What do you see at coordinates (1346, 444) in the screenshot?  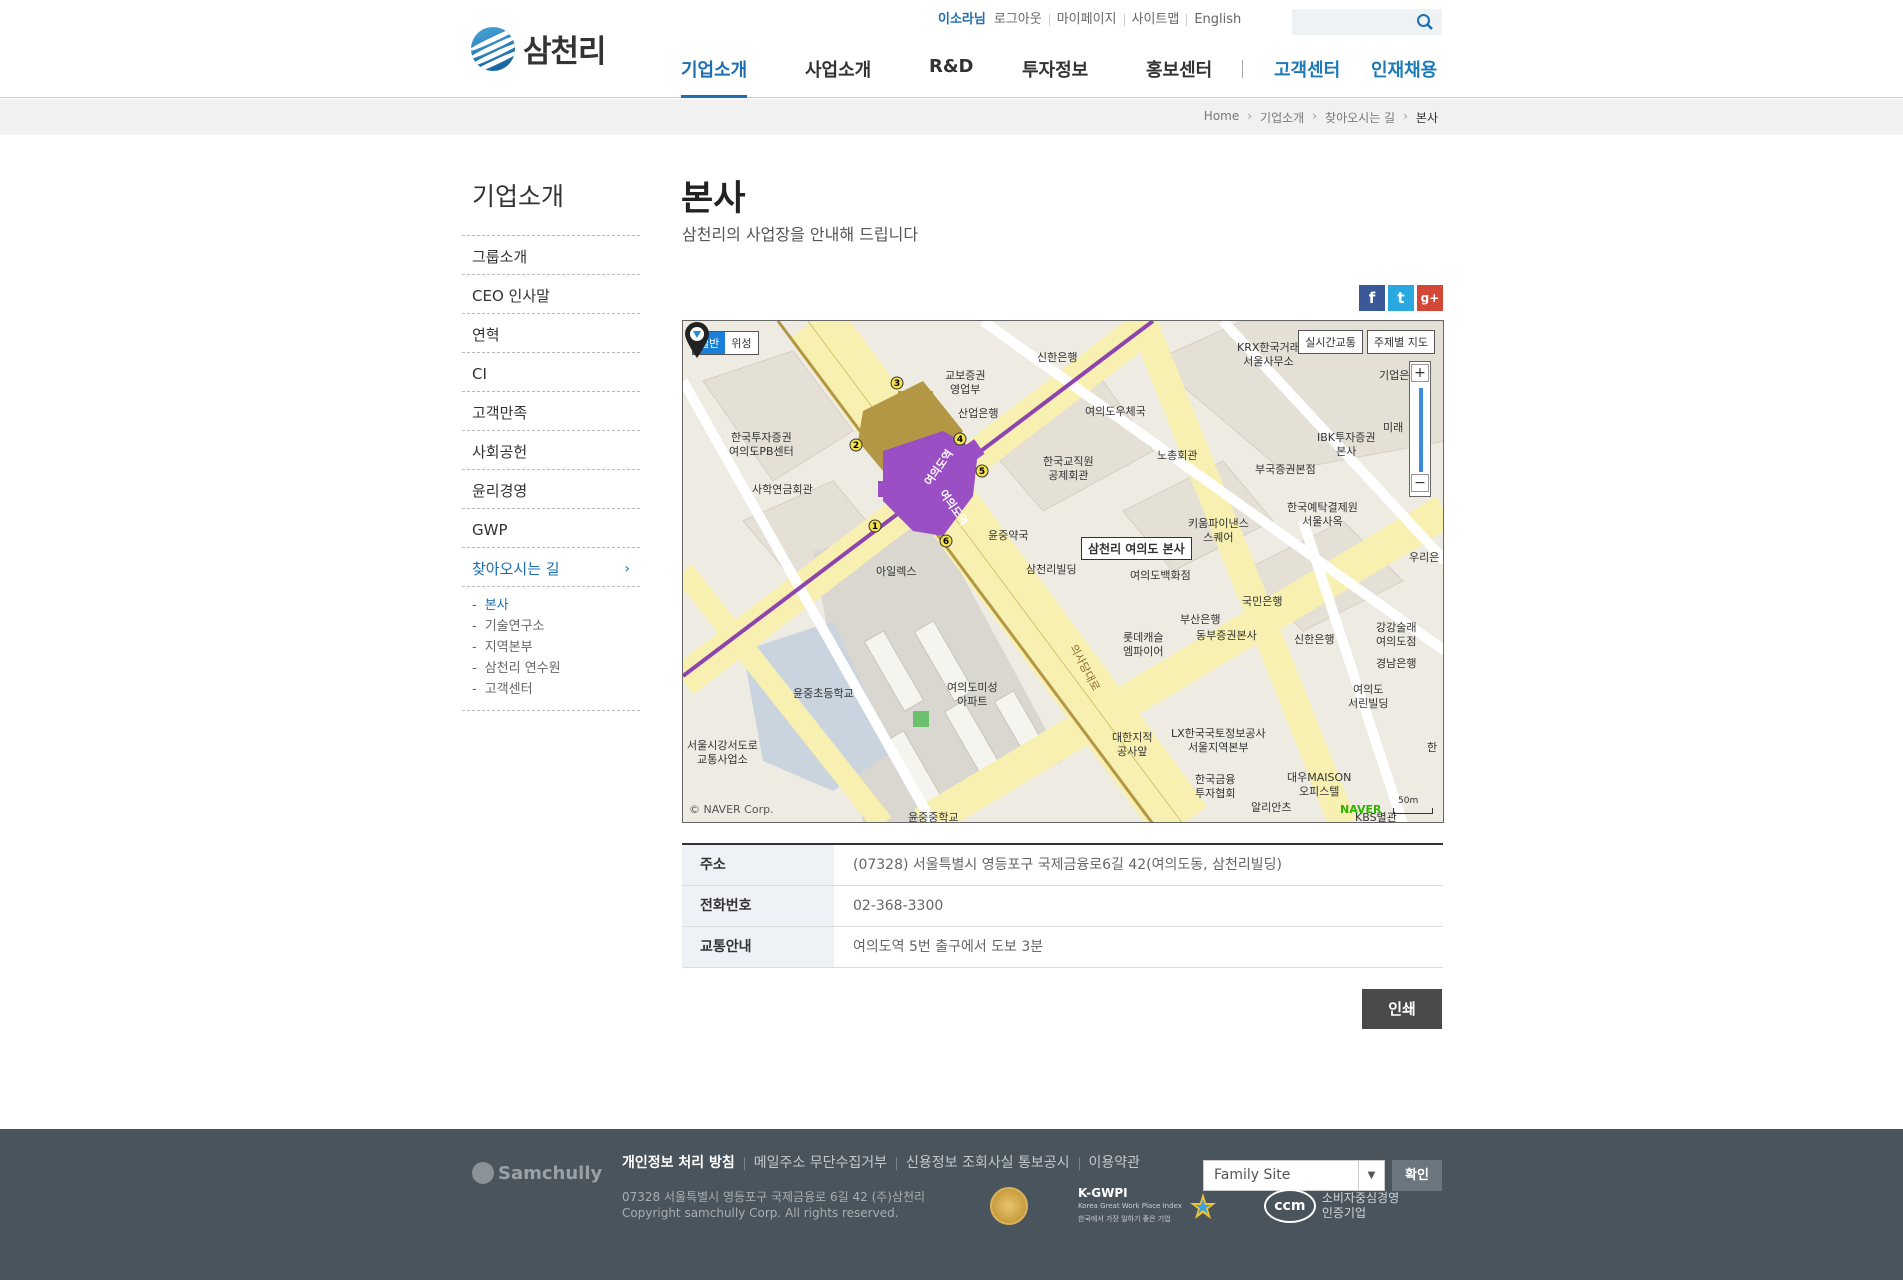 I see `map-label-ibk: IBK투자증권 본사` at bounding box center [1346, 444].